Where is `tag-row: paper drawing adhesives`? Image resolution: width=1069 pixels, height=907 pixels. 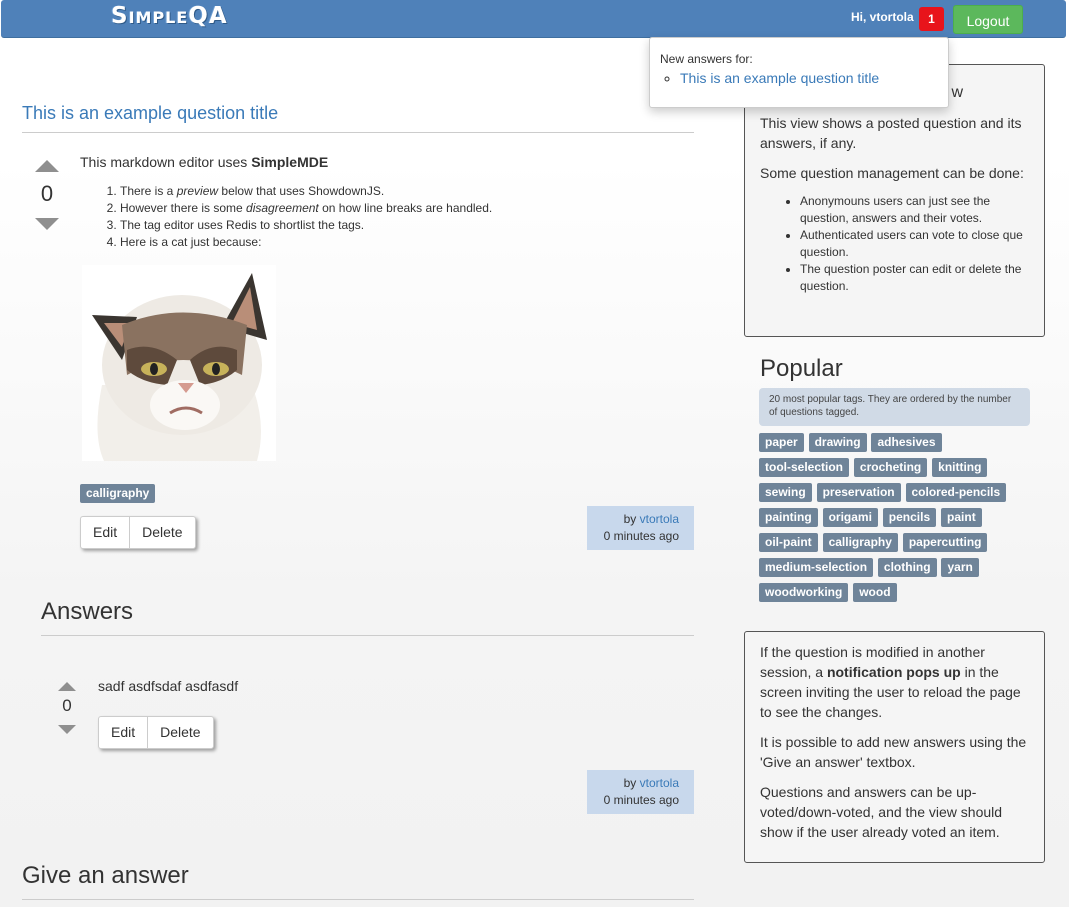
tag-row: paper drawing adhesives is located at coordinates (899, 445).